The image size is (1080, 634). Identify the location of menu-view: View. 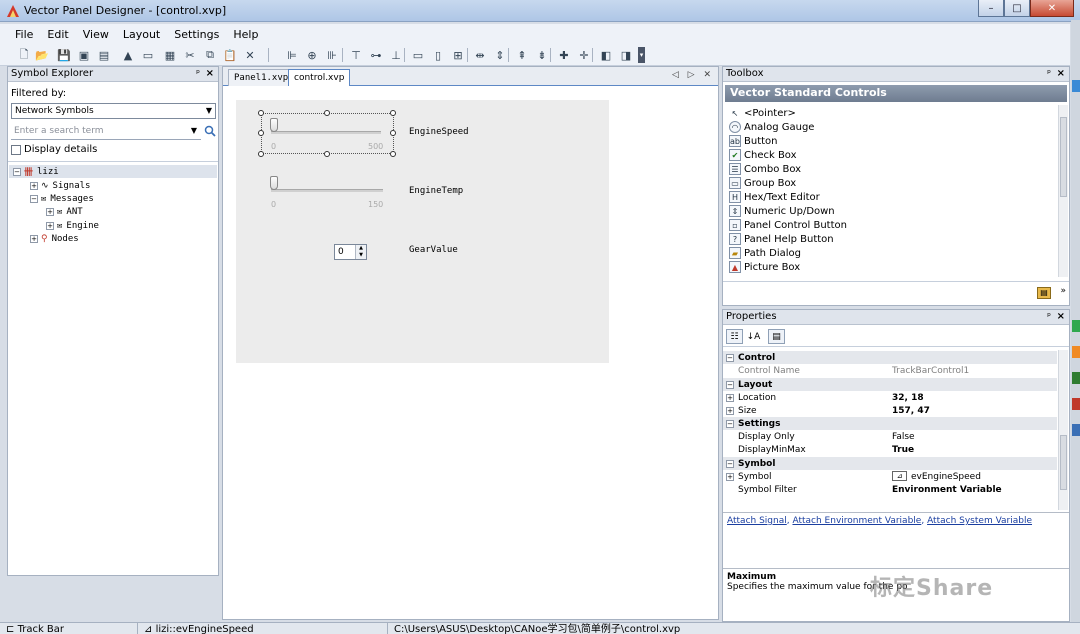
(96, 34).